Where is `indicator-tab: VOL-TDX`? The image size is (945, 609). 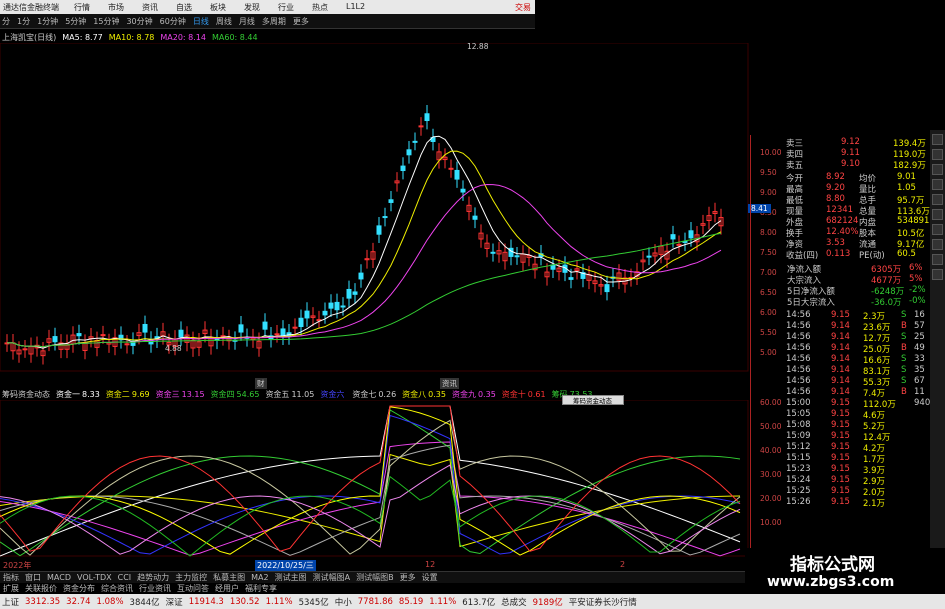 indicator-tab: VOL-TDX is located at coordinates (94, 577).